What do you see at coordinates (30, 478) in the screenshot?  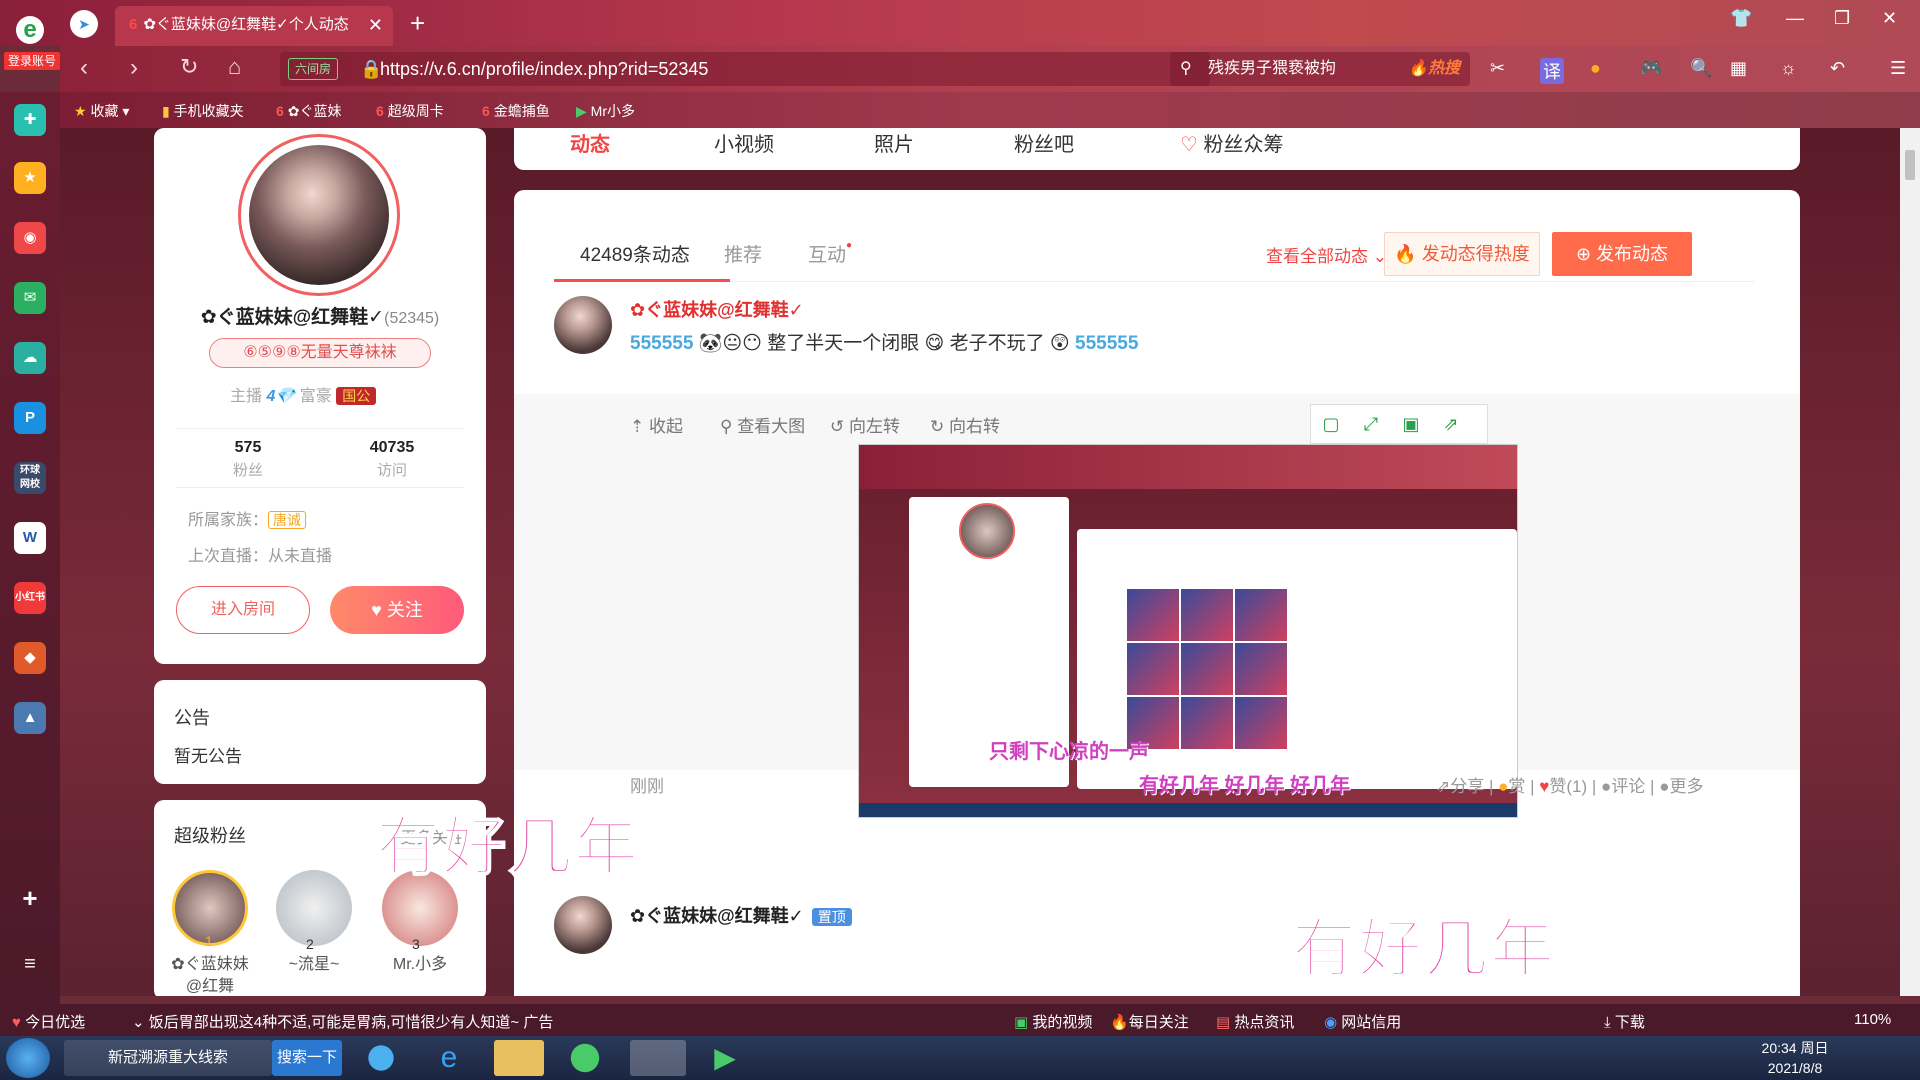 I see `sidebar-sports-icon: 环球 网校` at bounding box center [30, 478].